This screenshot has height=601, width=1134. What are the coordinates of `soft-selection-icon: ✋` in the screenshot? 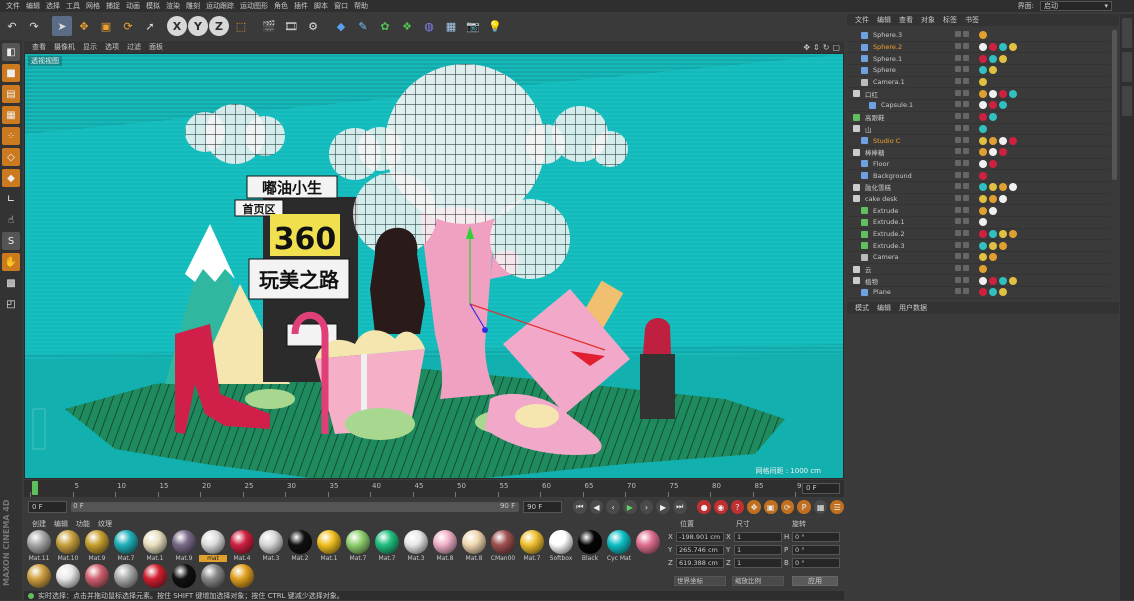 It's located at (11, 262).